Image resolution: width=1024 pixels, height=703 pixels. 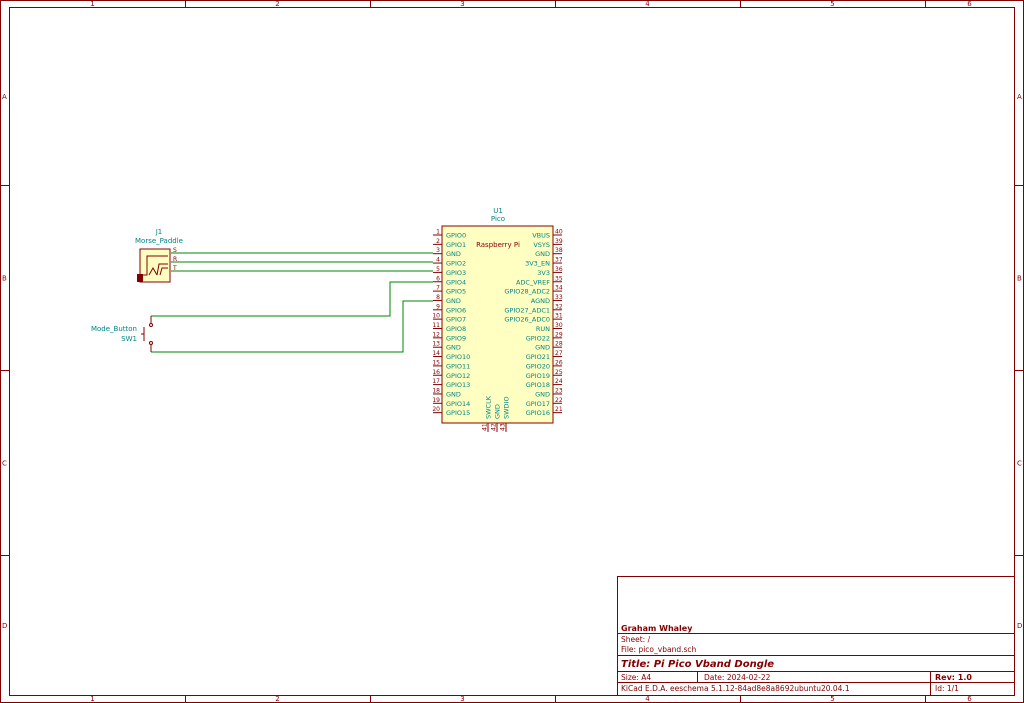 What do you see at coordinates (559, 306) in the screenshot?
I see `u1-pin-number: 32` at bounding box center [559, 306].